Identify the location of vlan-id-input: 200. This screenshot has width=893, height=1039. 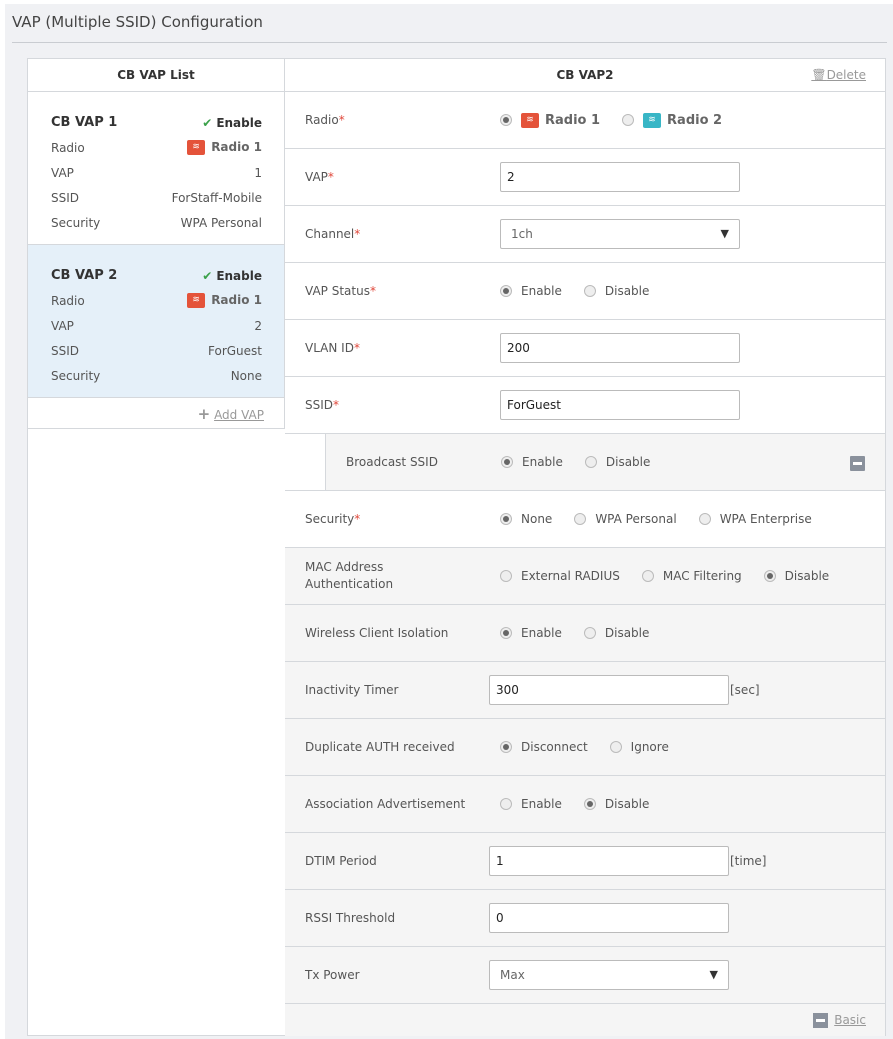
(620, 348).